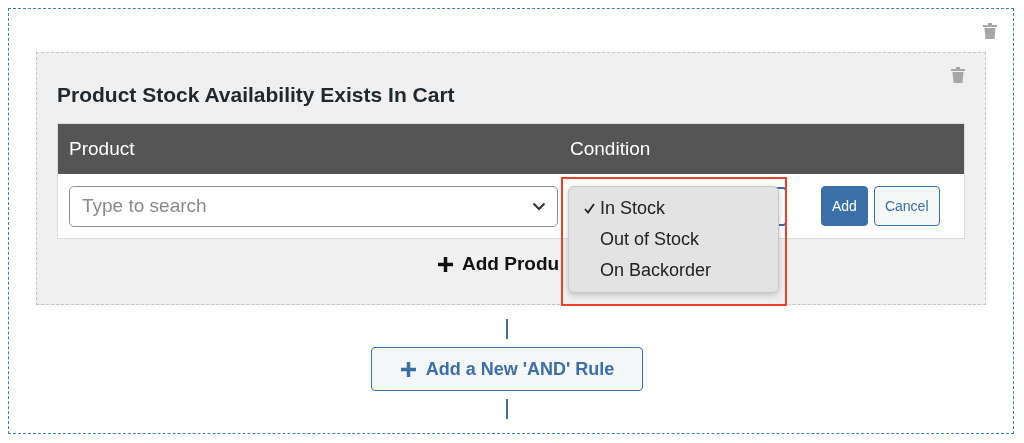  Describe the element at coordinates (673, 208) in the screenshot. I see `menu-option: In Stock` at that location.